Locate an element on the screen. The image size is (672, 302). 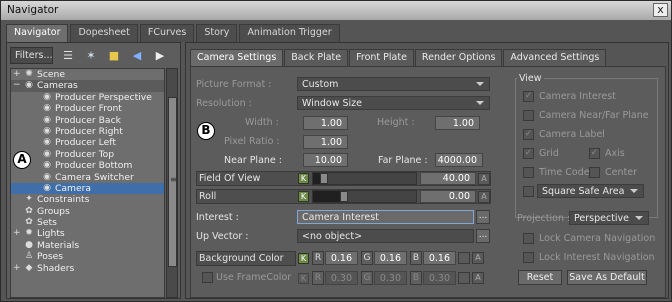
frame-b-field: 0.30 is located at coordinates (439, 278).